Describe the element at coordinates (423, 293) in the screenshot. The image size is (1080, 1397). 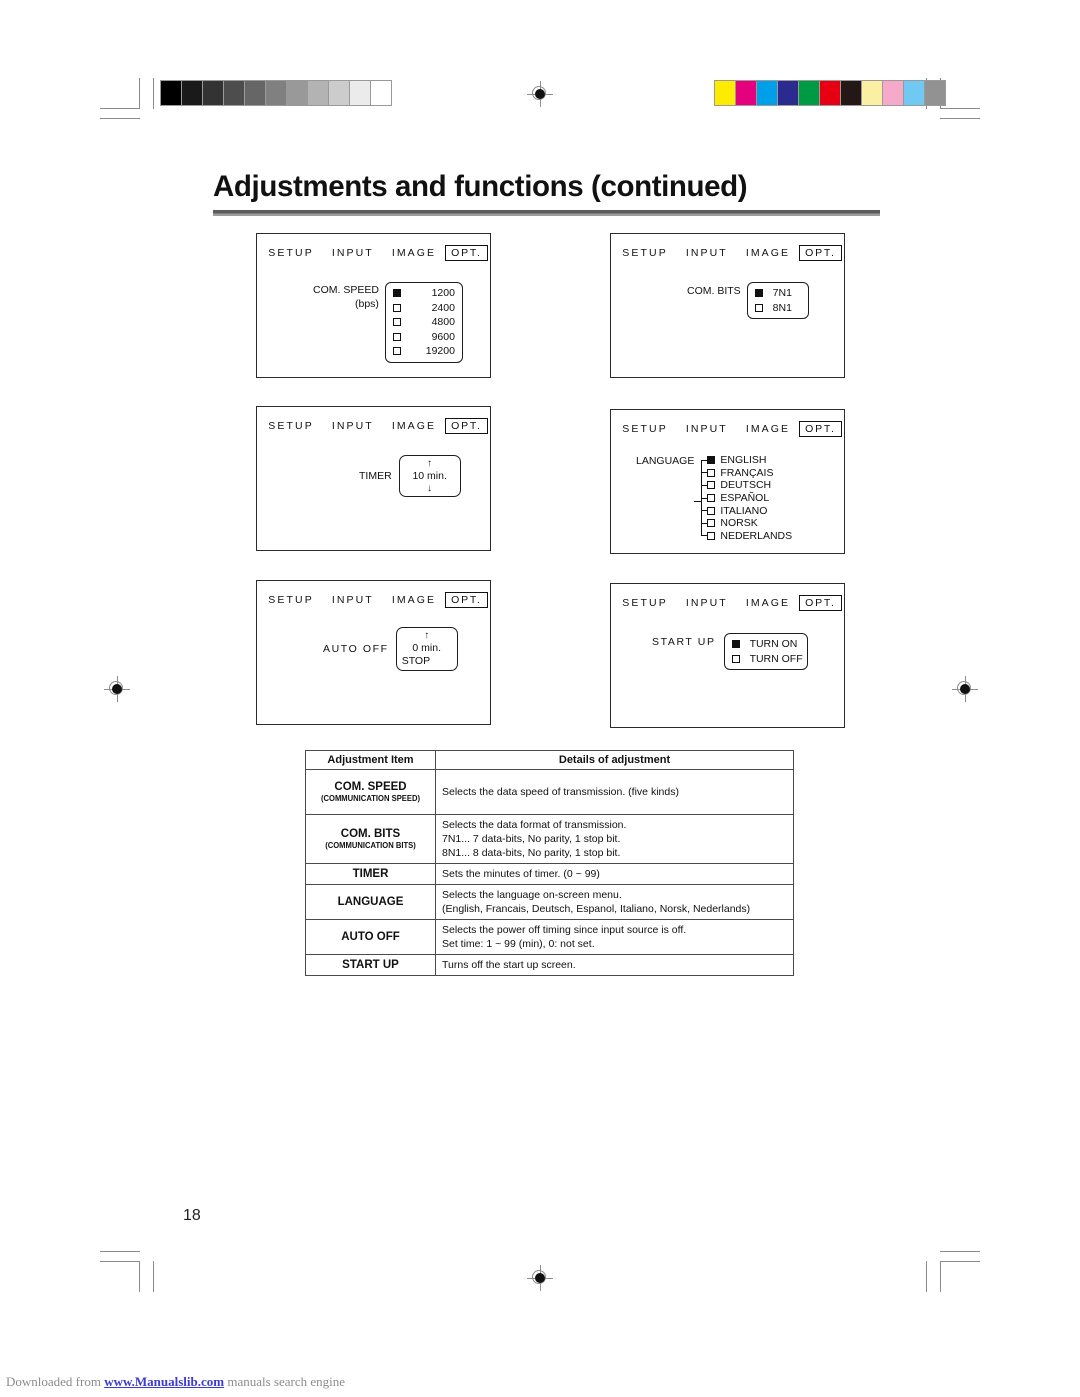
I see `option-item: 1200` at that location.